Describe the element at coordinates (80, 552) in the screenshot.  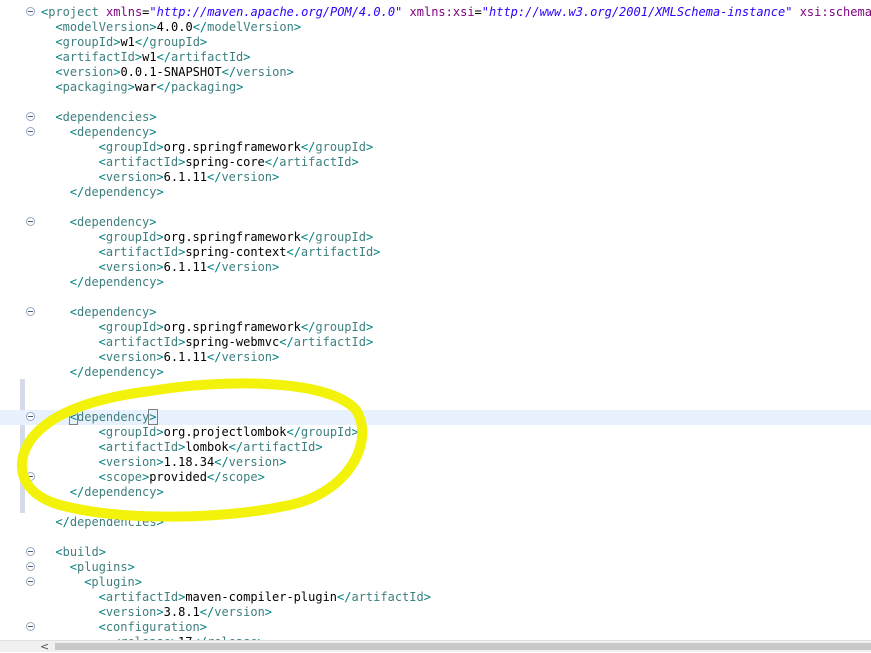
I see `code-text: <build>` at that location.